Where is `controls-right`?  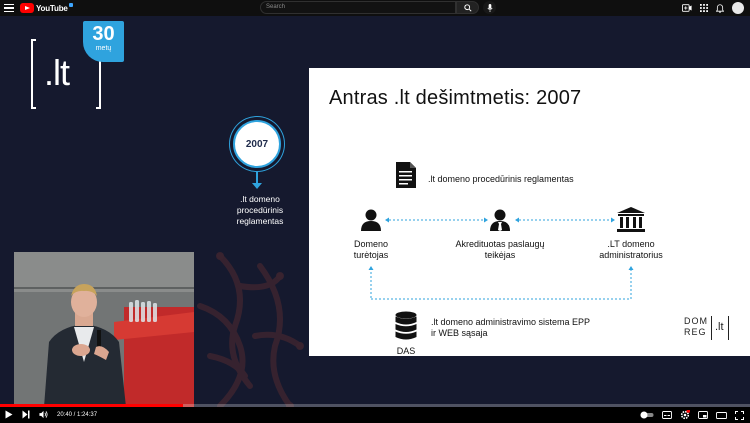 controls-right is located at coordinates (692, 415).